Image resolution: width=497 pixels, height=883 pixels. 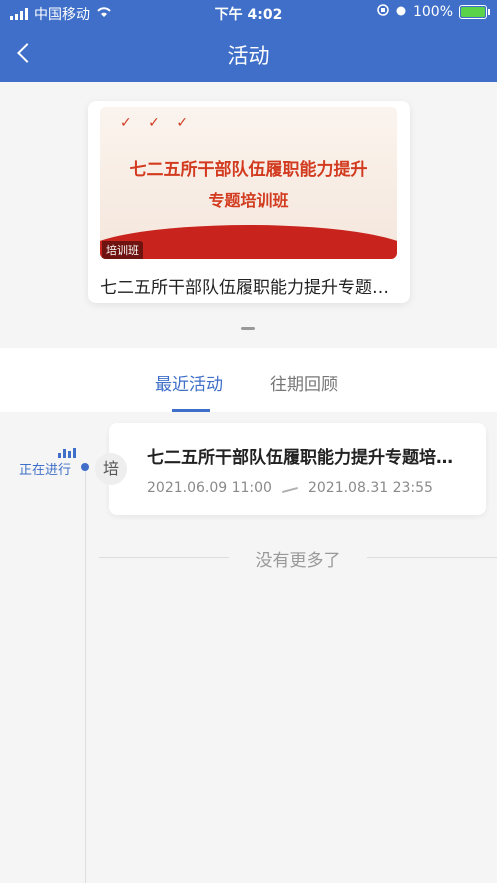 What do you see at coordinates (248, 380) in the screenshot?
I see `tab-bar: 最近活动 往期回顾` at bounding box center [248, 380].